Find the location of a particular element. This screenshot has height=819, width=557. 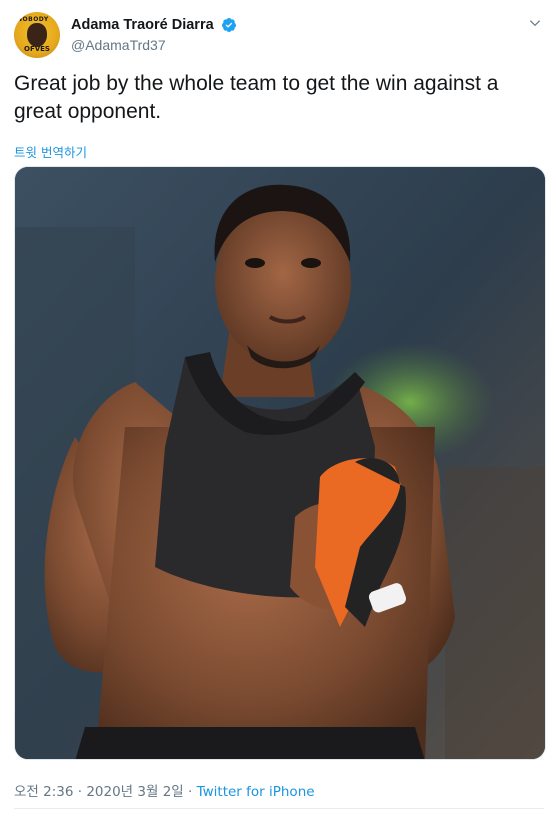

profile-avatar: NOBODY OFVES is located at coordinates (37, 35).